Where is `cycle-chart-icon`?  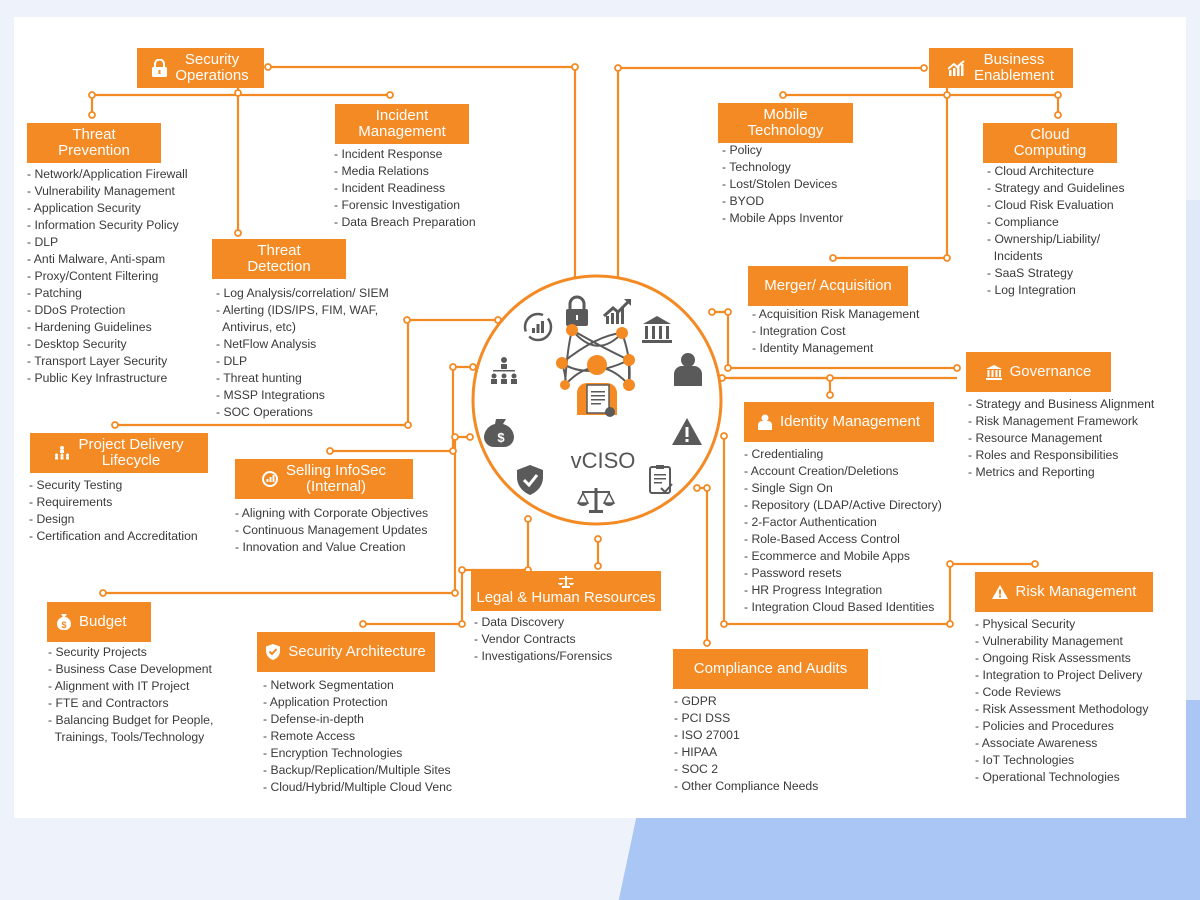 cycle-chart-icon is located at coordinates (269, 479).